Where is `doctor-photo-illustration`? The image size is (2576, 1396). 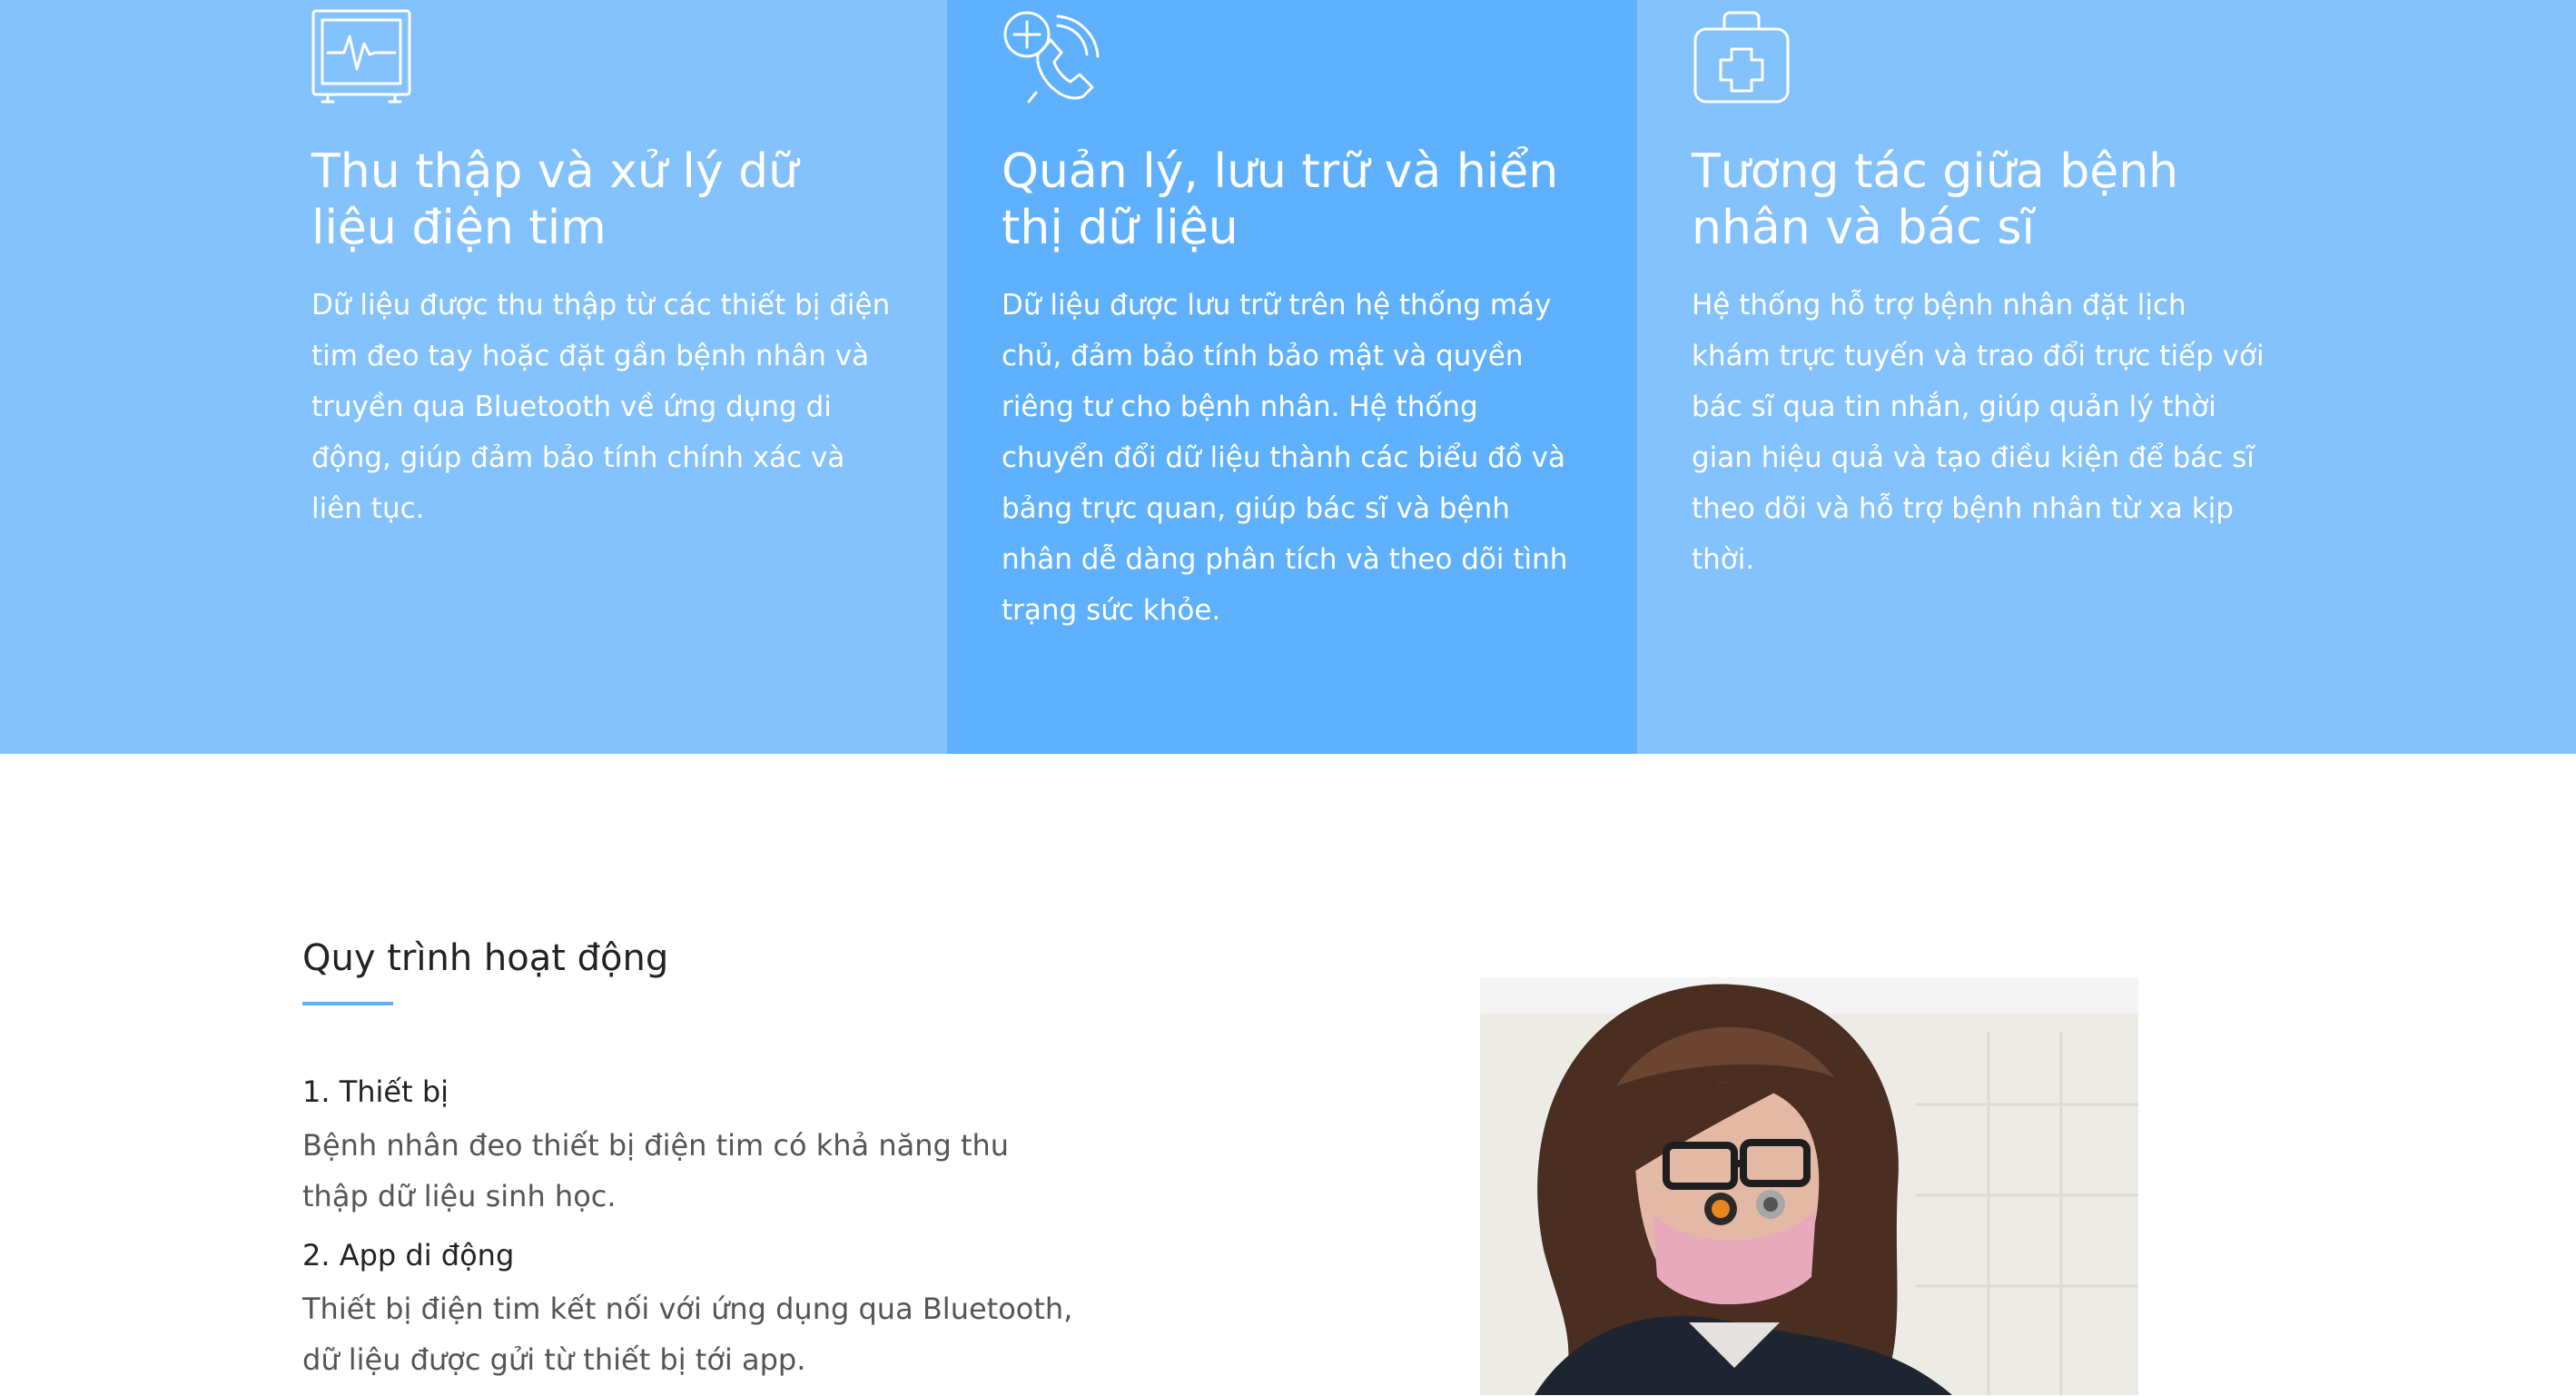
doctor-photo-illustration is located at coordinates (1809, 1186).